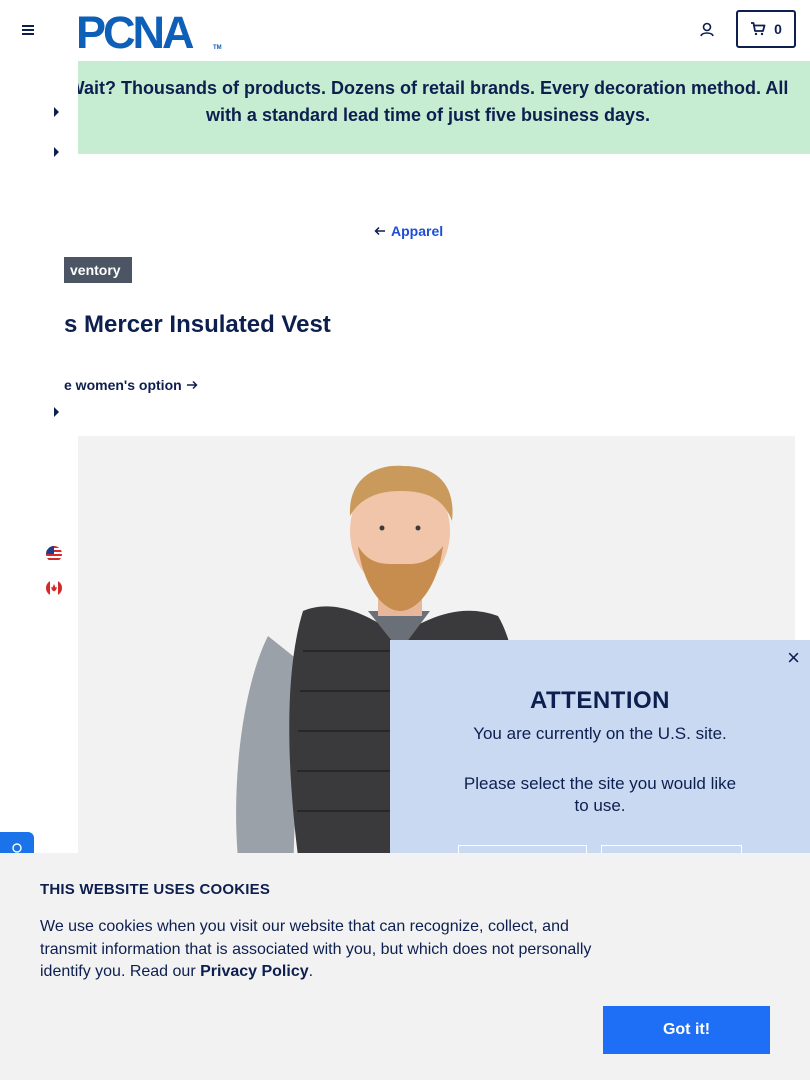  Describe the element at coordinates (600, 733) in the screenshot. I see `attention-current-site: You are currently on the U.S. site.` at that location.